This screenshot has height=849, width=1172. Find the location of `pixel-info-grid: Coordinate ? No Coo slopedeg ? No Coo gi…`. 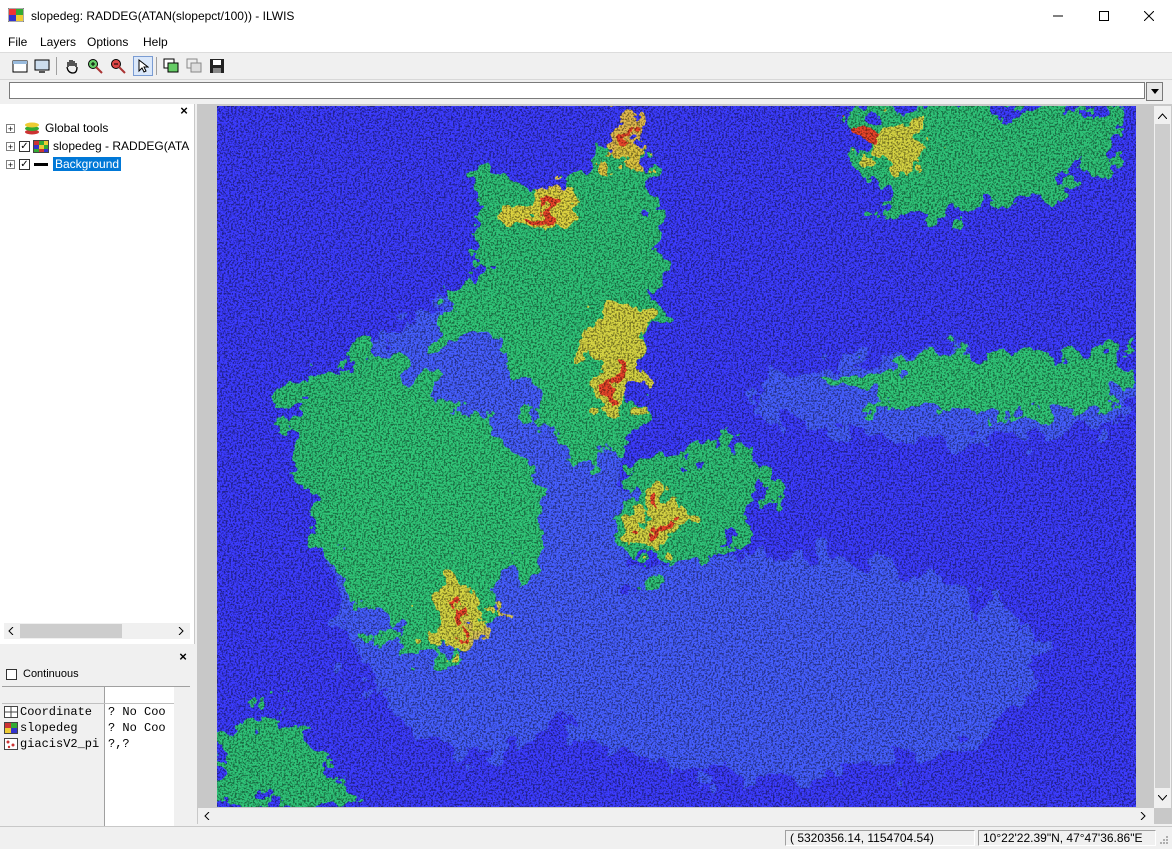

pixel-info-grid: Coordinate ? No Coo slopedeg ? No Coo gi… is located at coordinates (96, 756).